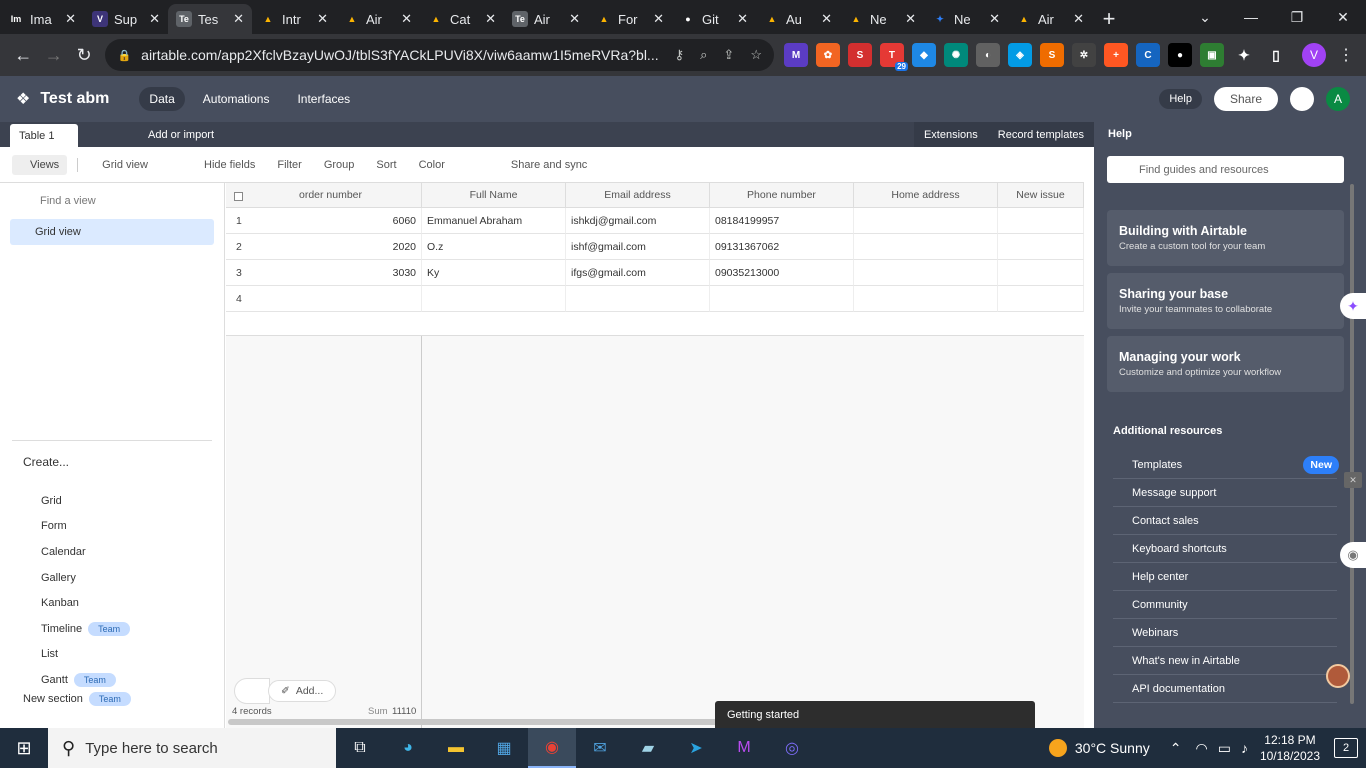 This screenshot has width=1366, height=768. Describe the element at coordinates (44, 135) in the screenshot. I see `table-tab: Table 1` at that location.